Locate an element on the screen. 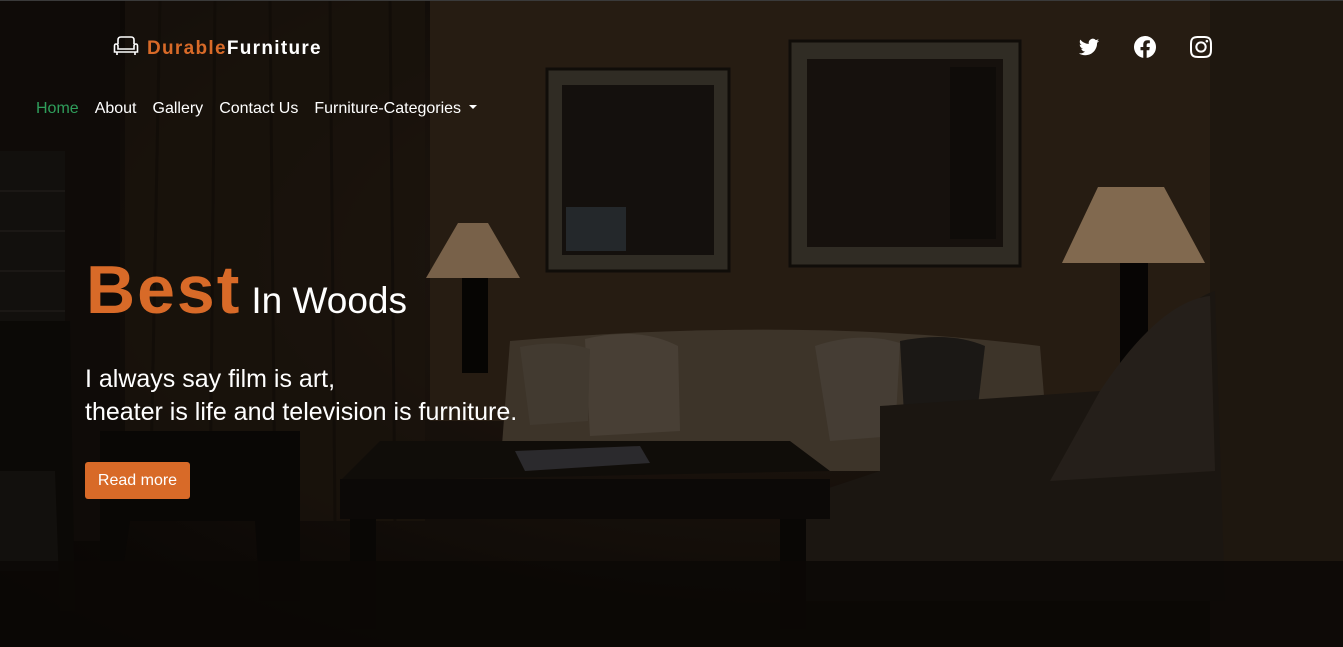 Image resolution: width=1343 pixels, height=647 pixels. social-links is located at coordinates (1145, 47).